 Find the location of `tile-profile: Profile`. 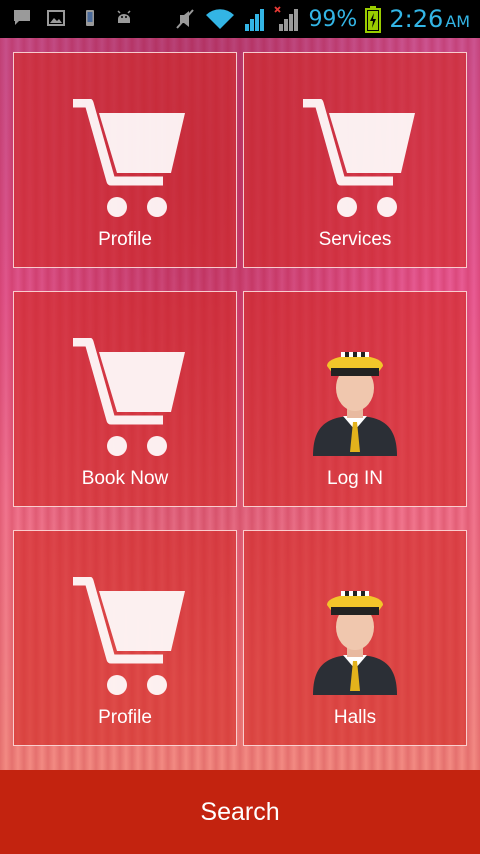

tile-profile: Profile is located at coordinates (125, 160).